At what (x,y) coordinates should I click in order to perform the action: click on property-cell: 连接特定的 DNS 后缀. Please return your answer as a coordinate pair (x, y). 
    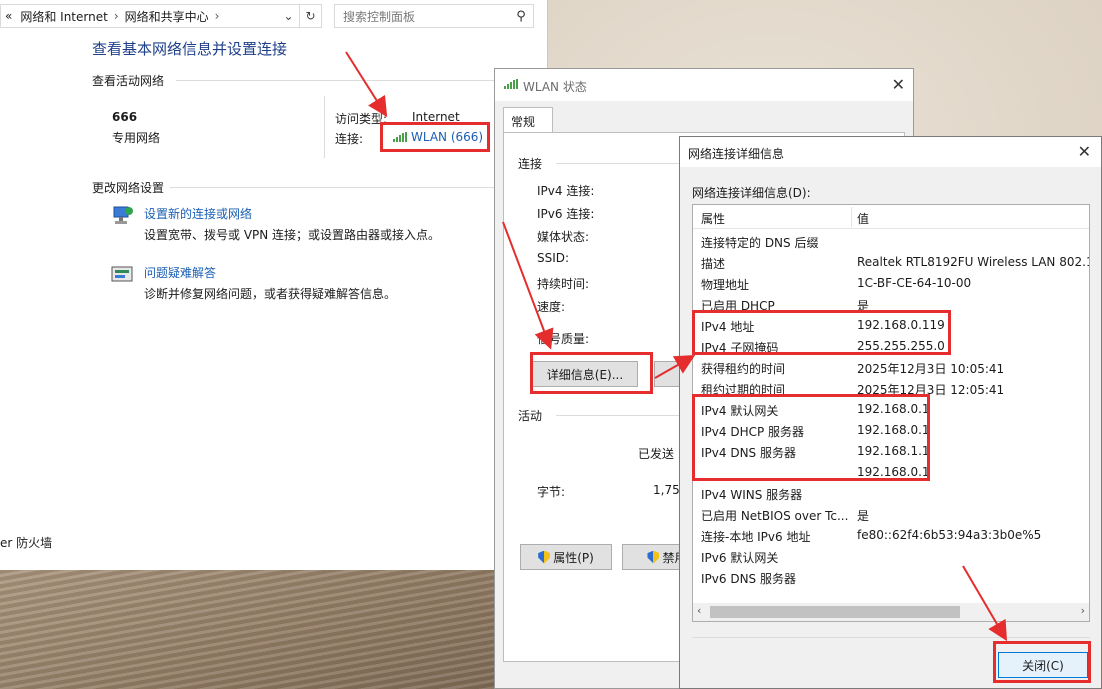
    Looking at the image, I should click on (760, 243).